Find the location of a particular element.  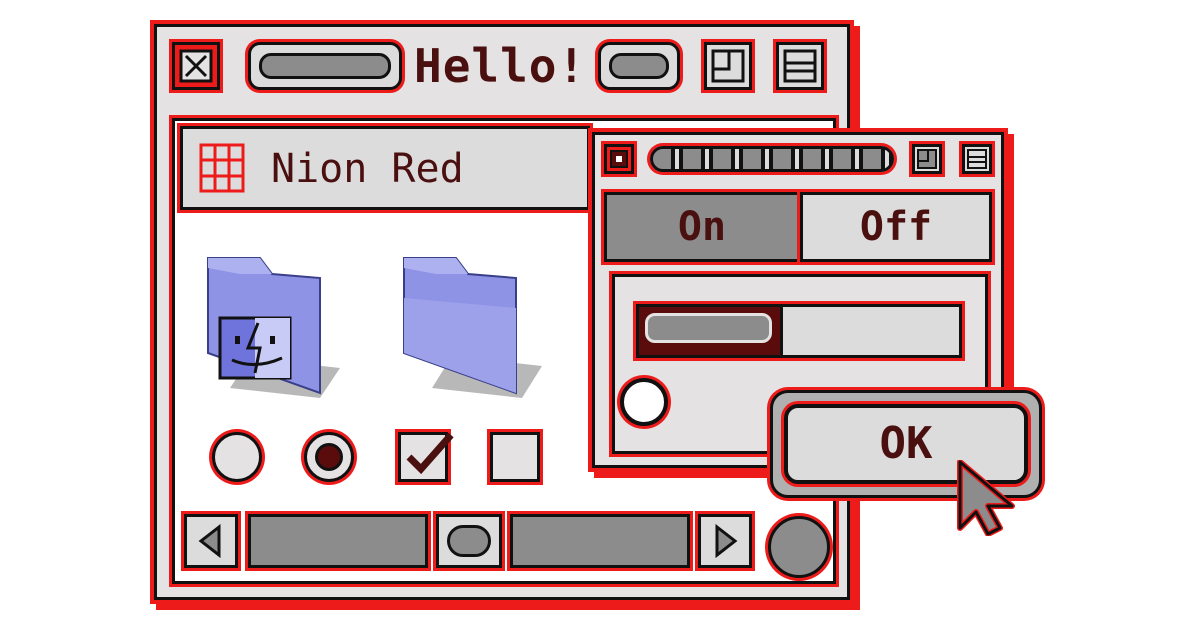

close-box is located at coordinates (196, 66).